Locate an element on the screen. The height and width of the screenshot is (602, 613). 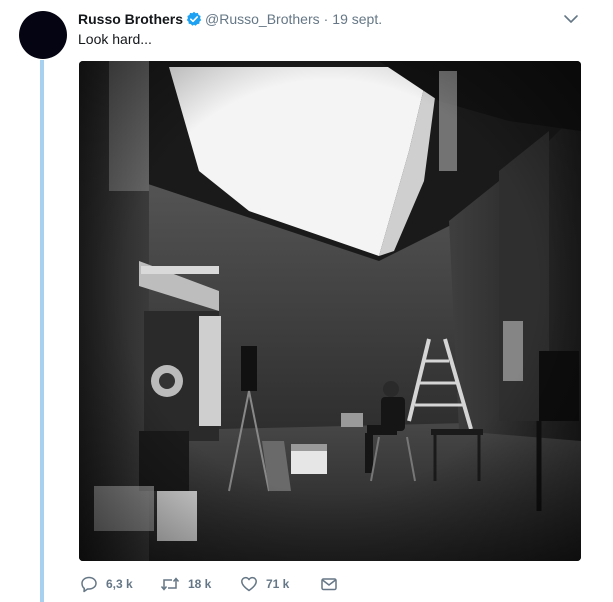
like-icon is located at coordinates (249, 584).